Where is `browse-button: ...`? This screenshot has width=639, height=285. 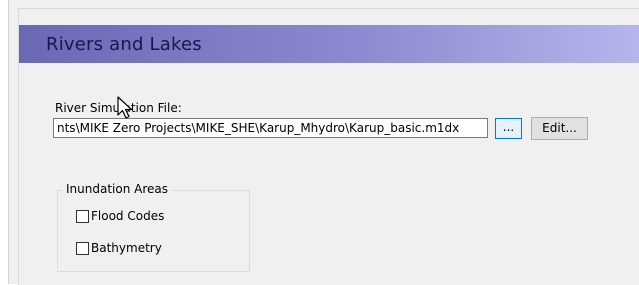 browse-button: ... is located at coordinates (508, 128).